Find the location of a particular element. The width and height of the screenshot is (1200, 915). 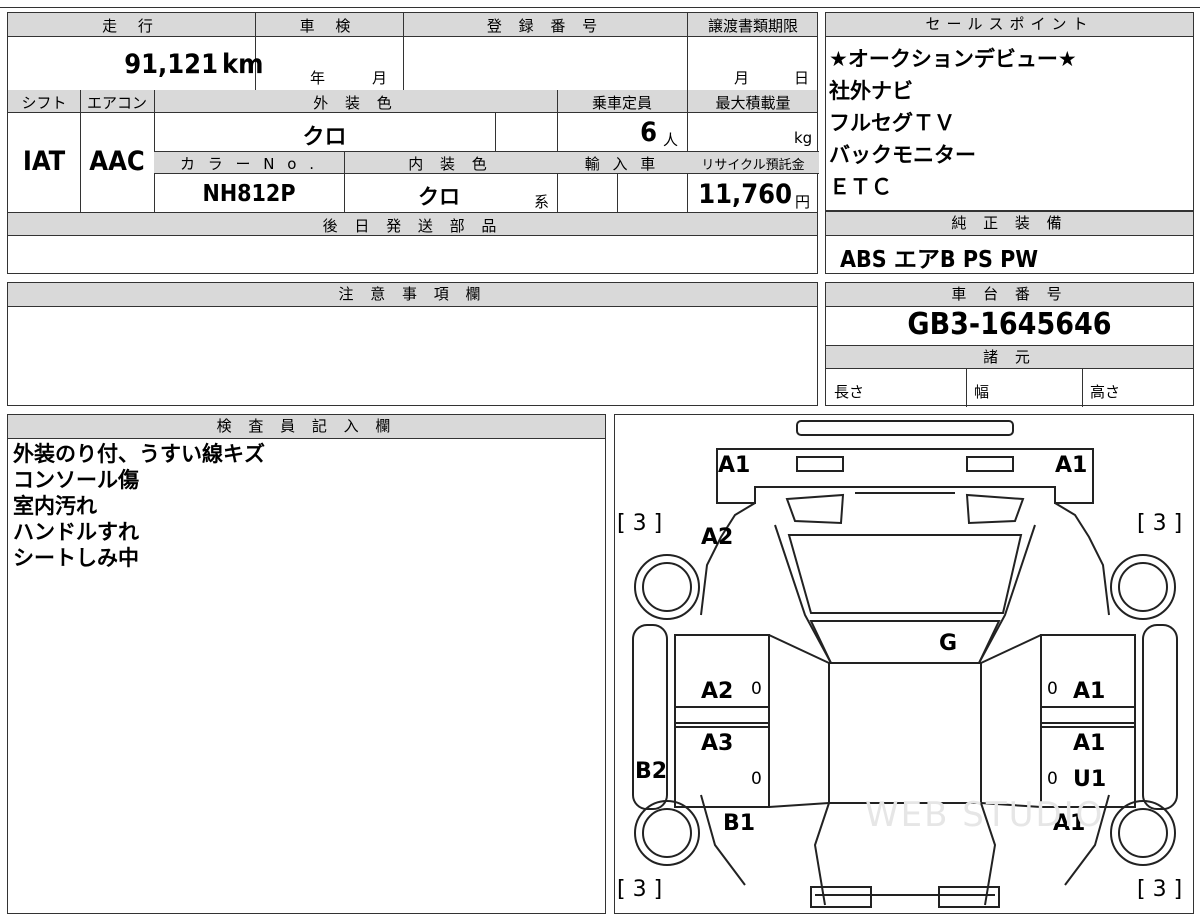

chassis-label: 車 台 番 号 is located at coordinates (1009, 295).